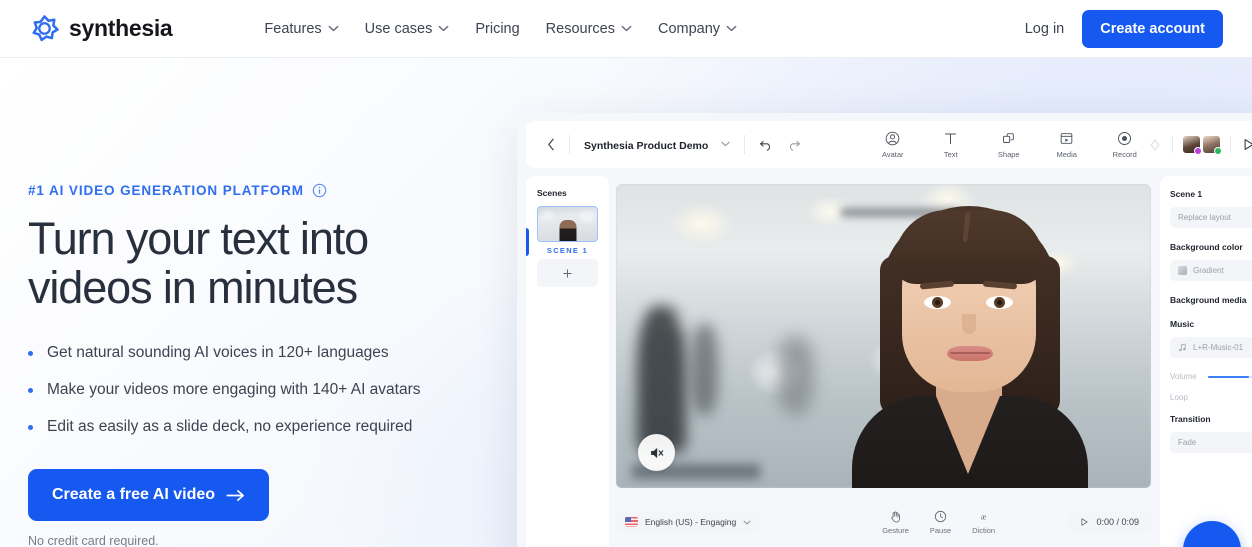 The height and width of the screenshot is (547, 1252). What do you see at coordinates (1066, 154) in the screenshot?
I see `tool-label: Media` at bounding box center [1066, 154].